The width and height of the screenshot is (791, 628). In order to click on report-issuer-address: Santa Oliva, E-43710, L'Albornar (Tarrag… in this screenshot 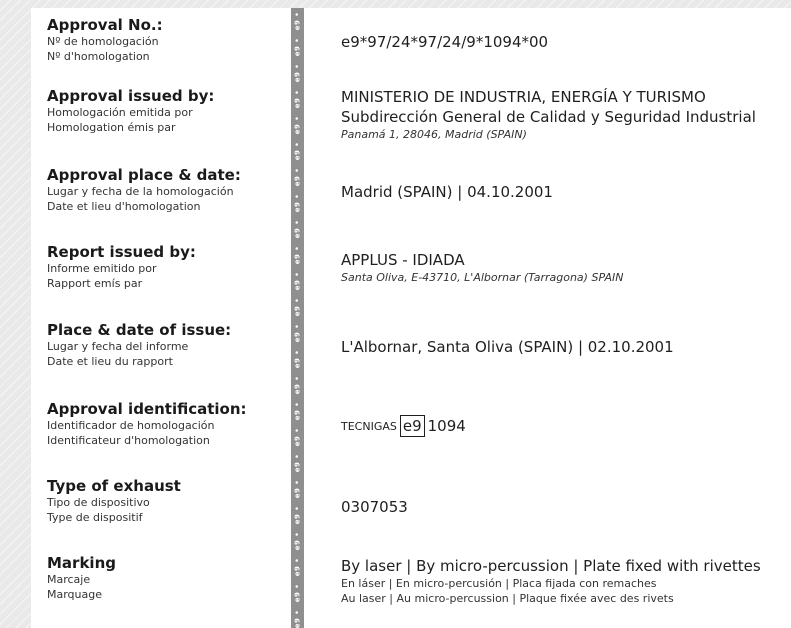, I will do `click(482, 277)`.